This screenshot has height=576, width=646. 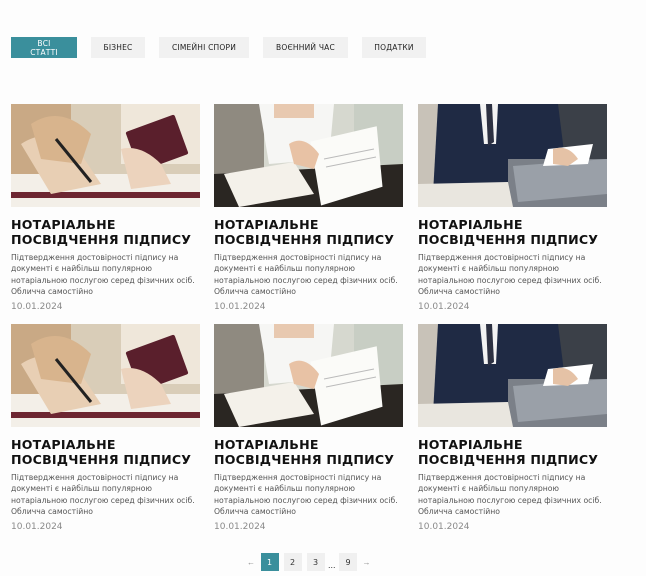 I want to click on filter-taxes: ПОДАТКИ, so click(x=394, y=47).